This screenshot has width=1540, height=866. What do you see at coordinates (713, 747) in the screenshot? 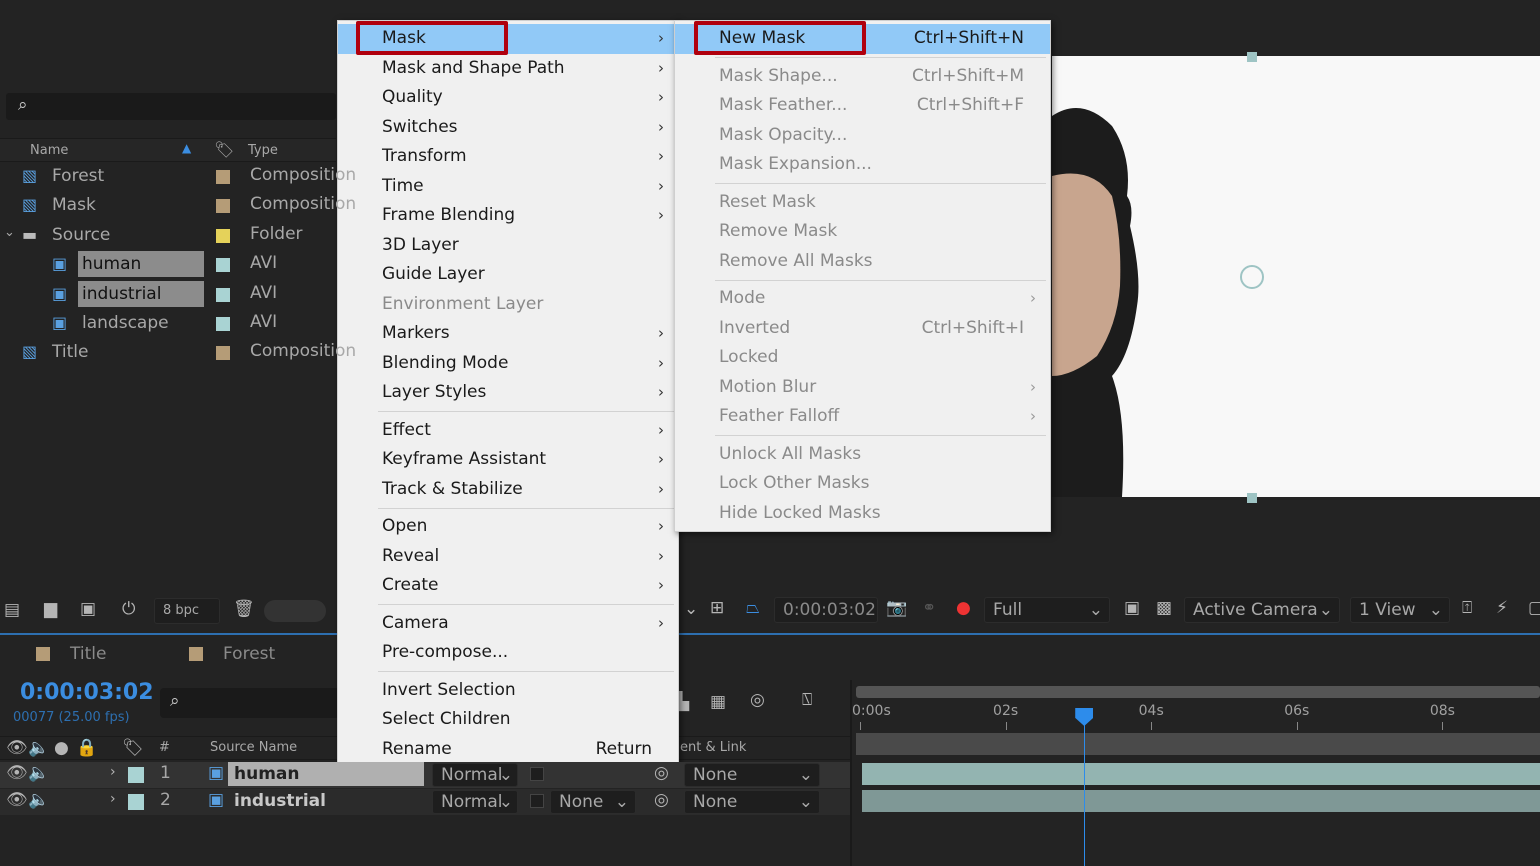
I see `column-parent: ent & Link` at bounding box center [713, 747].